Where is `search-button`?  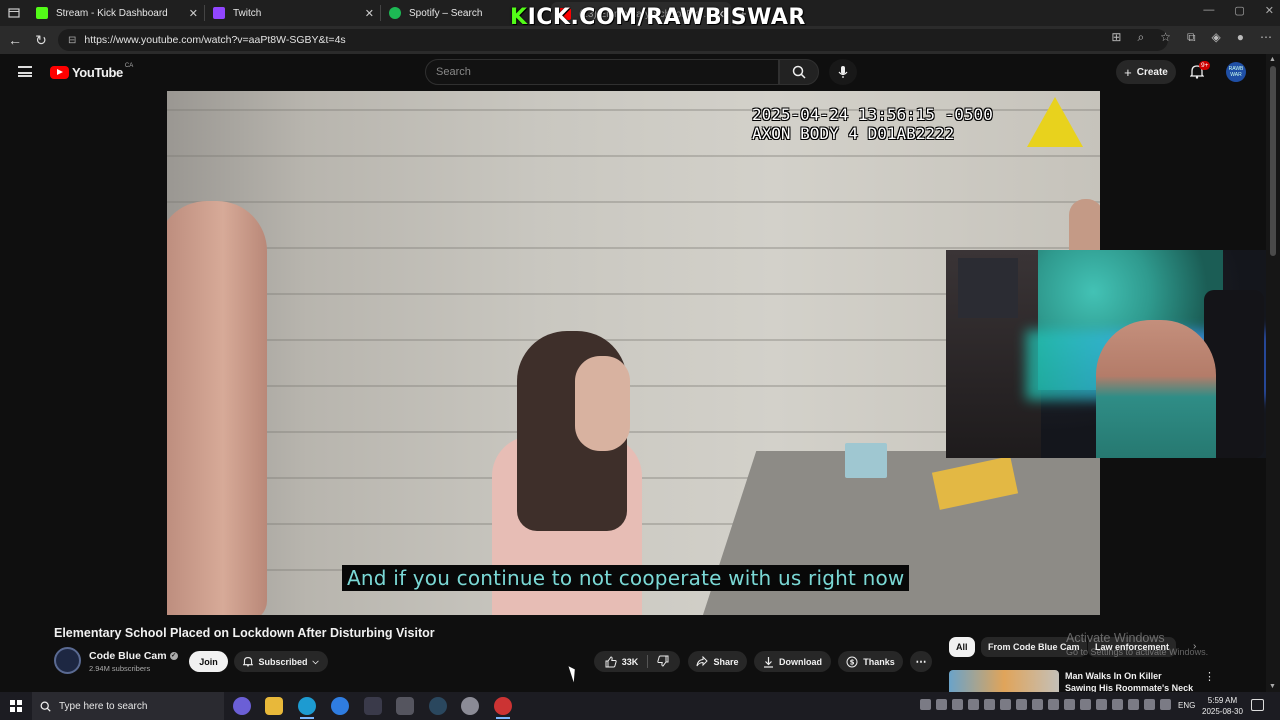 search-button is located at coordinates (799, 72).